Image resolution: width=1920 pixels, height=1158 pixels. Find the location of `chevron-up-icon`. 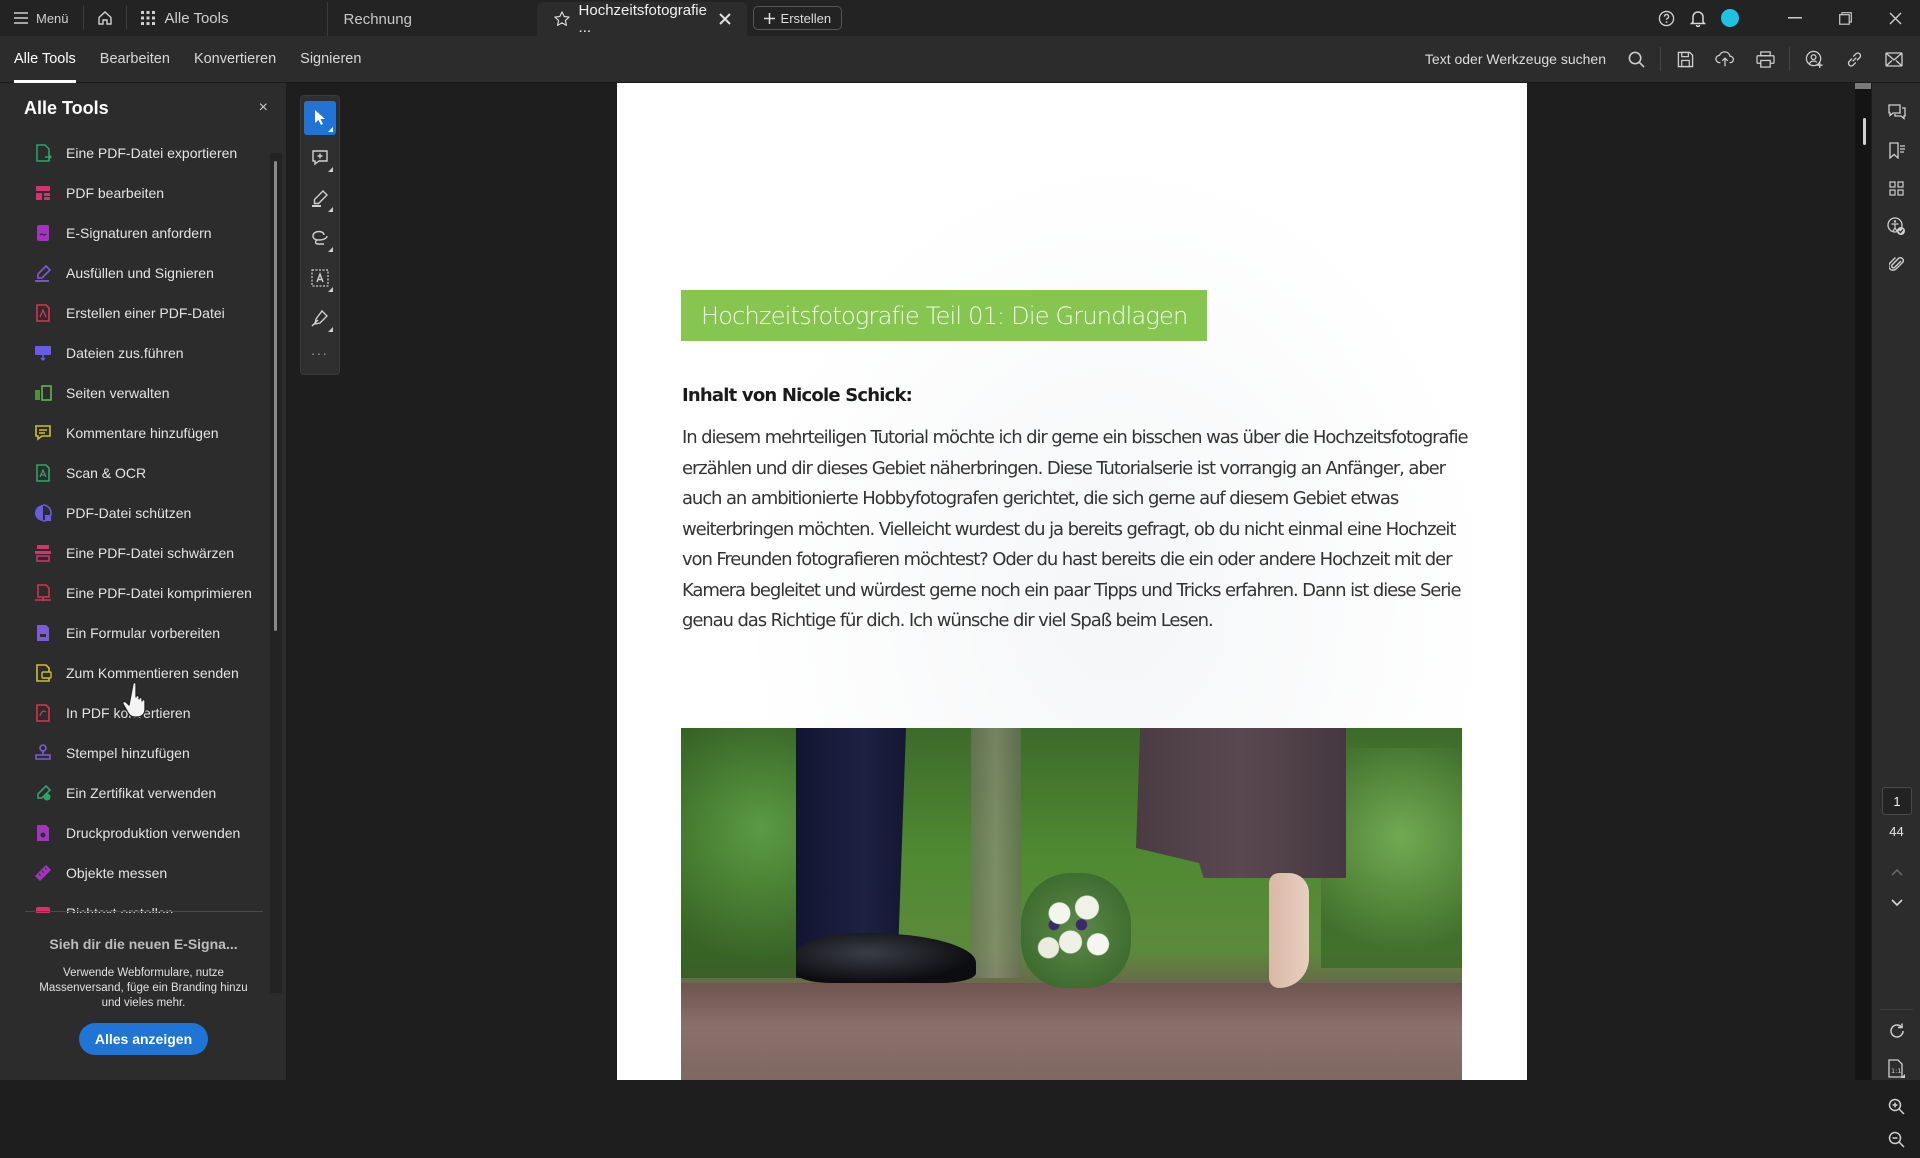

chevron-up-icon is located at coordinates (1896, 872).